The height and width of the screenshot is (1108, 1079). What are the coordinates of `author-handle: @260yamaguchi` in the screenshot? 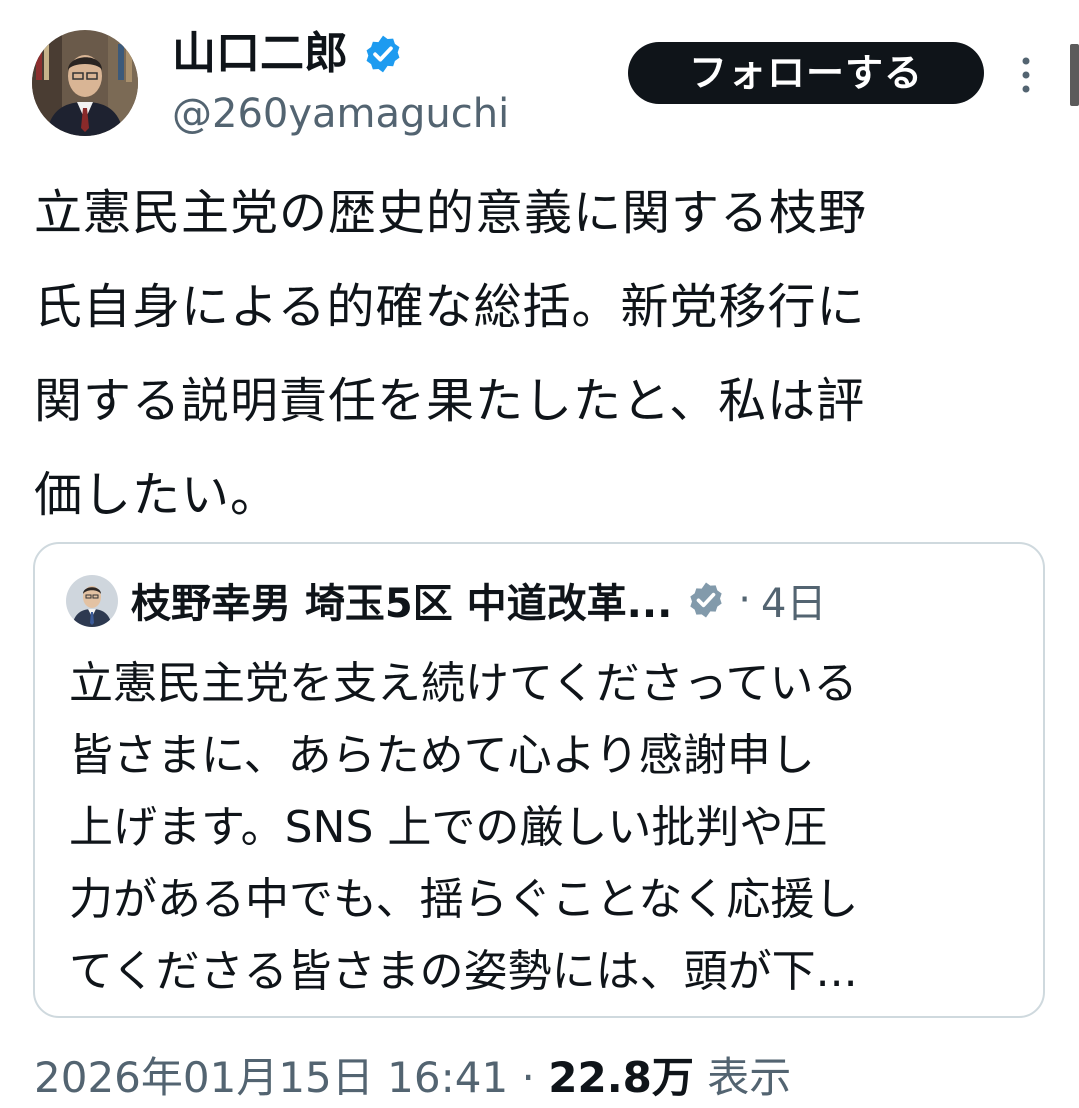 It's located at (340, 114).